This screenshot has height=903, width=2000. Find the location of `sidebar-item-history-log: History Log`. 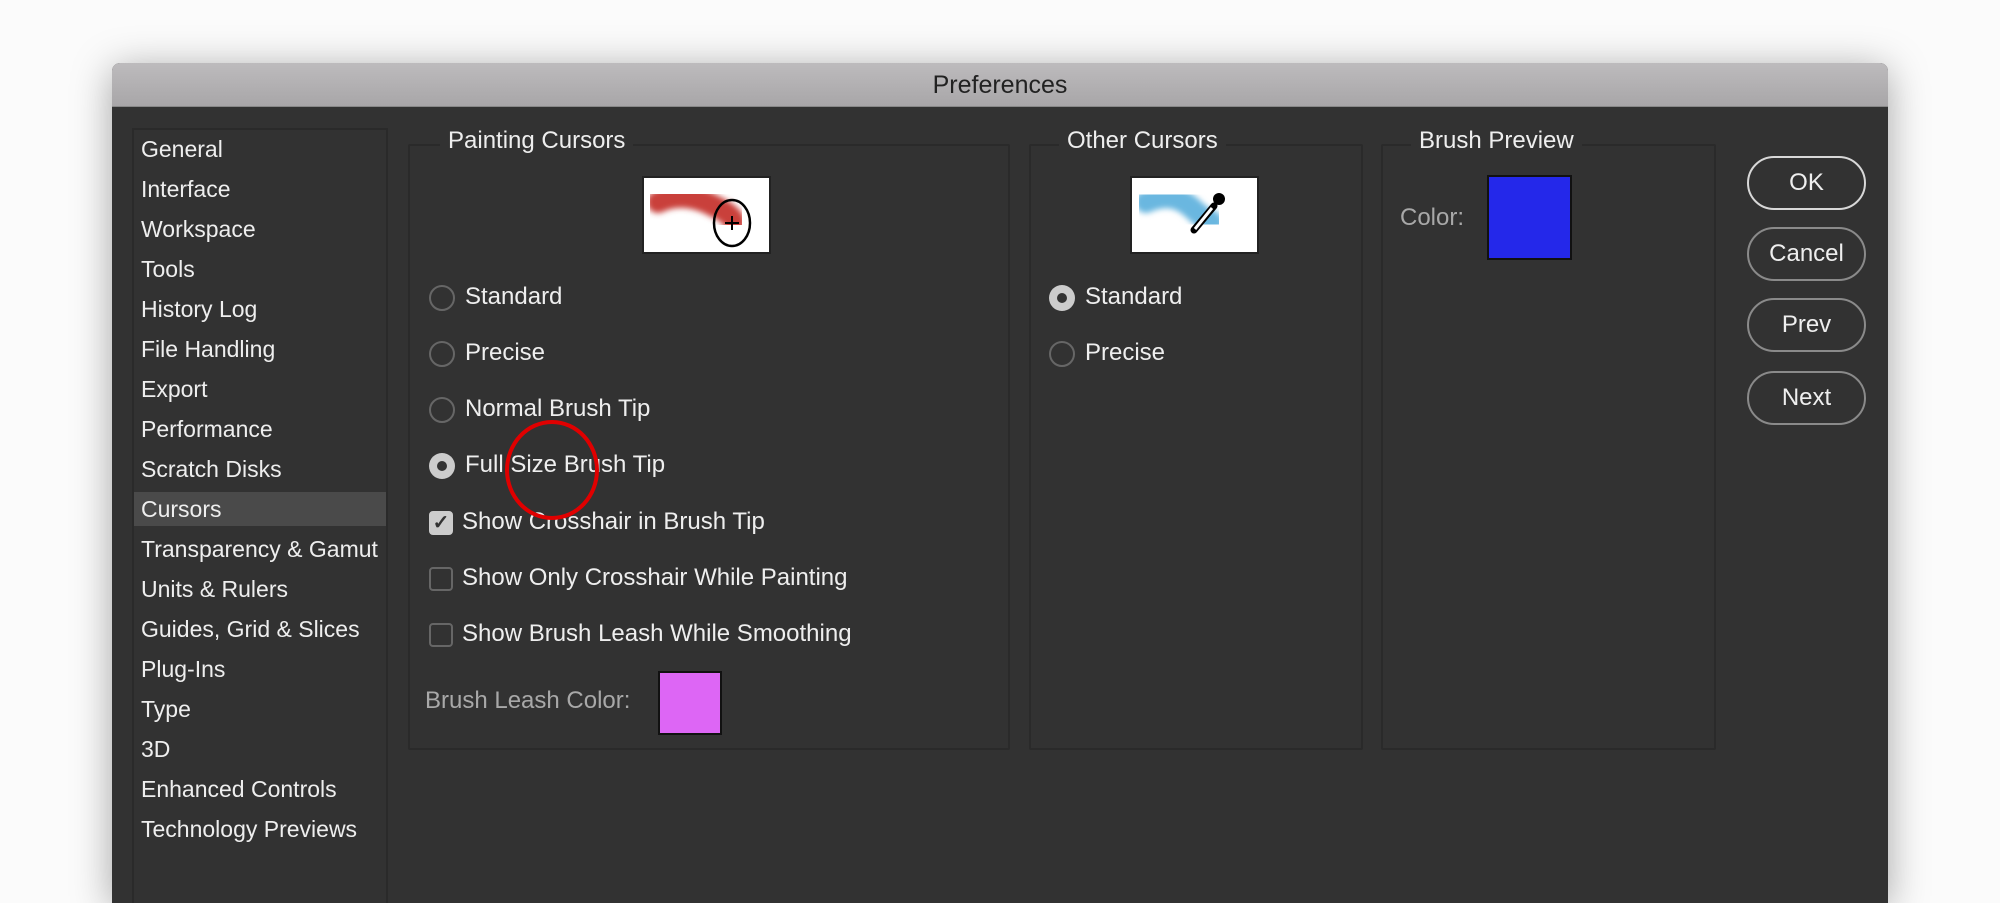

sidebar-item-history-log: History Log is located at coordinates (260, 309).